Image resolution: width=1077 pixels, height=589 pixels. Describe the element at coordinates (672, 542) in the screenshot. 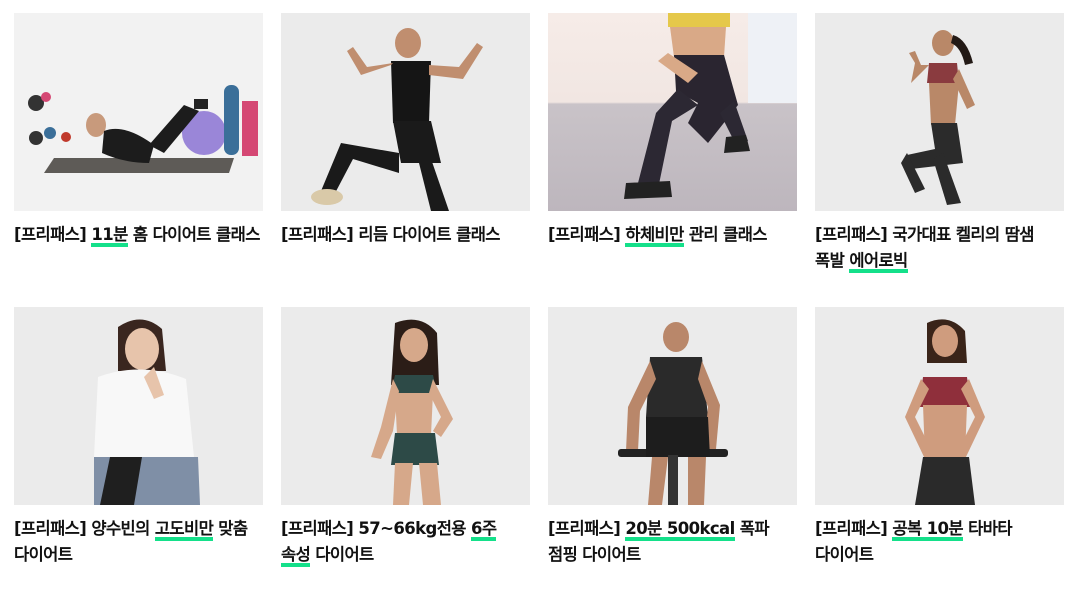

I see `class-title: [프리패스] 20분 500kcal 폭파 점핑 다이어트` at that location.